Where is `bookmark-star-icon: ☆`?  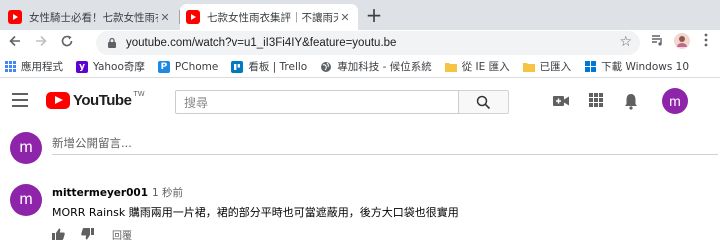 bookmark-star-icon: ☆ is located at coordinates (625, 42).